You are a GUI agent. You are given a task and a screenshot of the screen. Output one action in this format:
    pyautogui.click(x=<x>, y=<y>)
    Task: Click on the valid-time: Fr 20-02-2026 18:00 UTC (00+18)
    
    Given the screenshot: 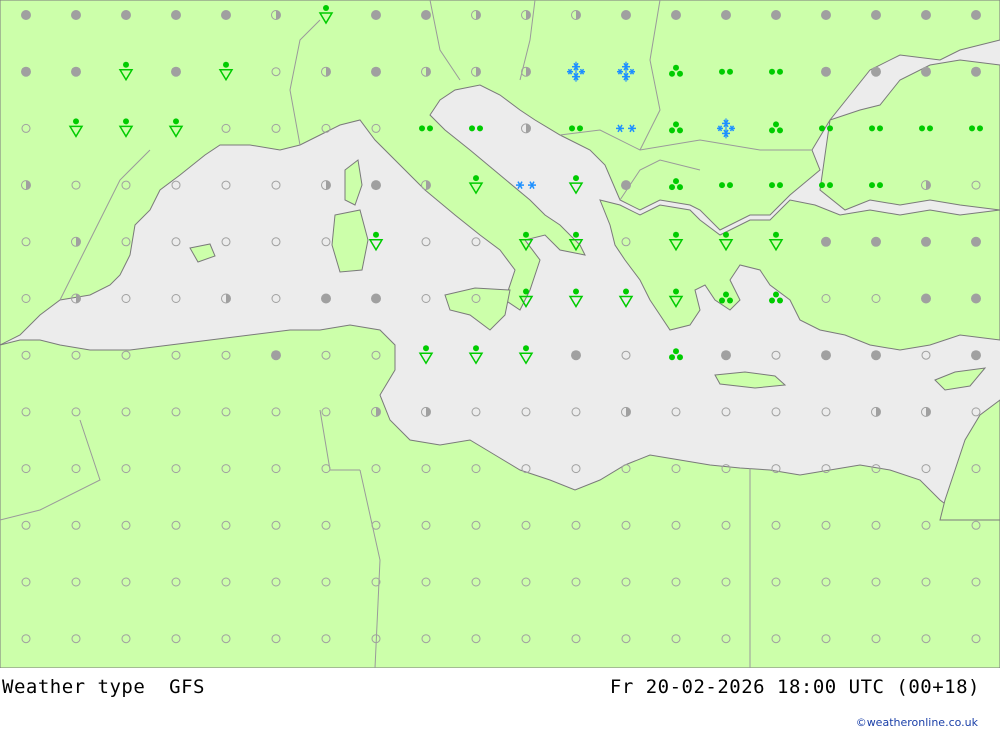 What is the action you would take?
    pyautogui.click(x=794, y=687)
    